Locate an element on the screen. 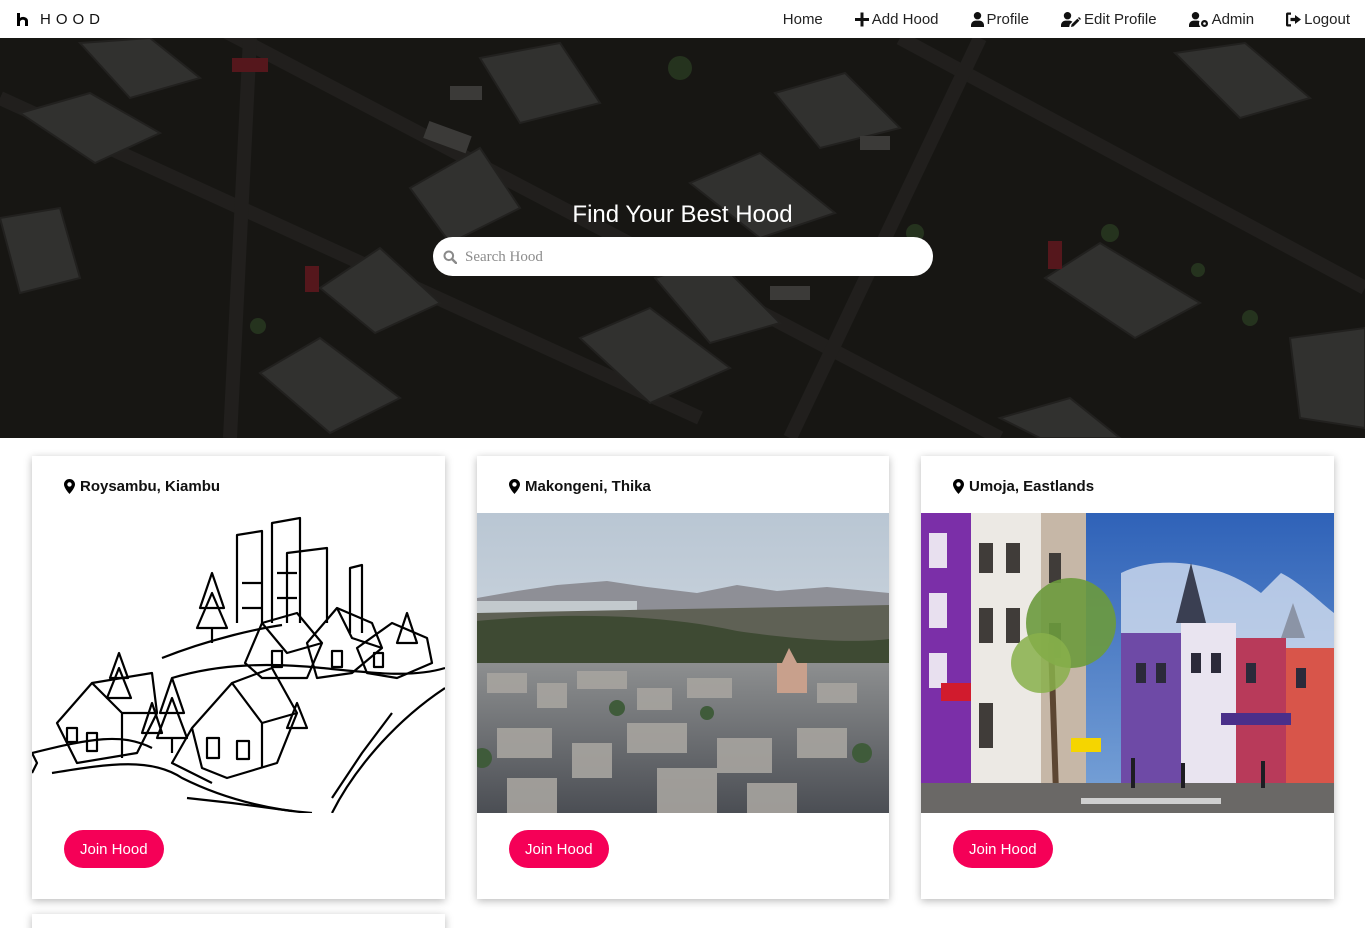  nav-edit-profile: Edit Profile is located at coordinates (1109, 19).